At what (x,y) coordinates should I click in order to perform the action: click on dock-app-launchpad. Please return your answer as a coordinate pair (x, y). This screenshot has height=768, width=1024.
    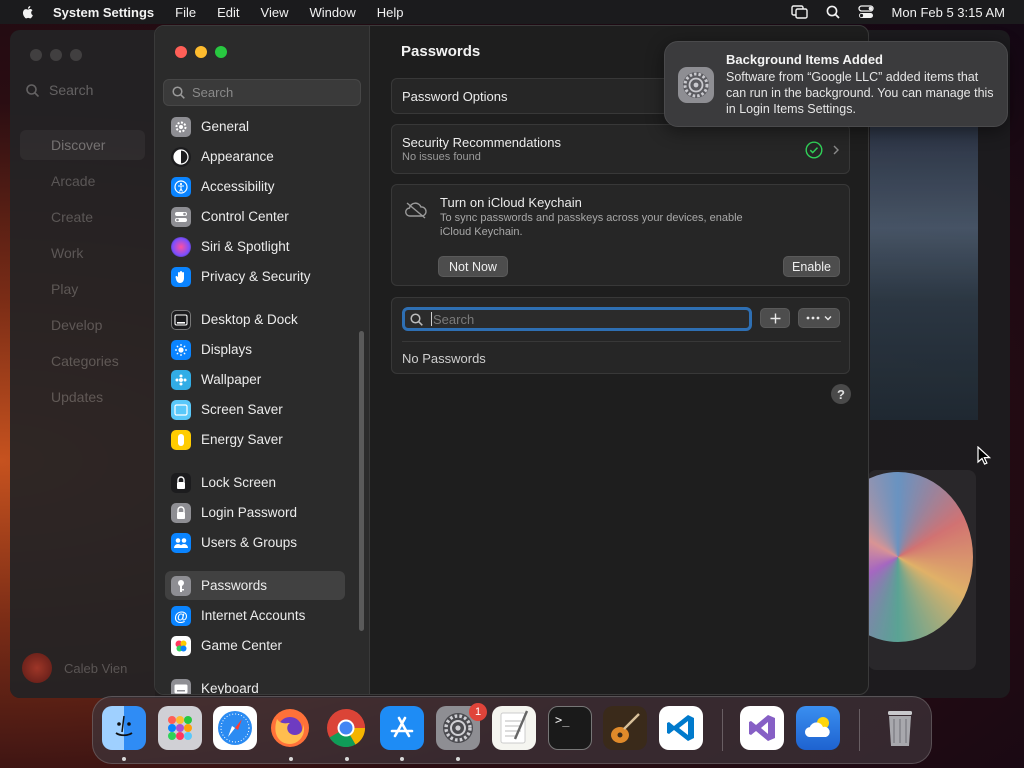
    Looking at the image, I should click on (180, 728).